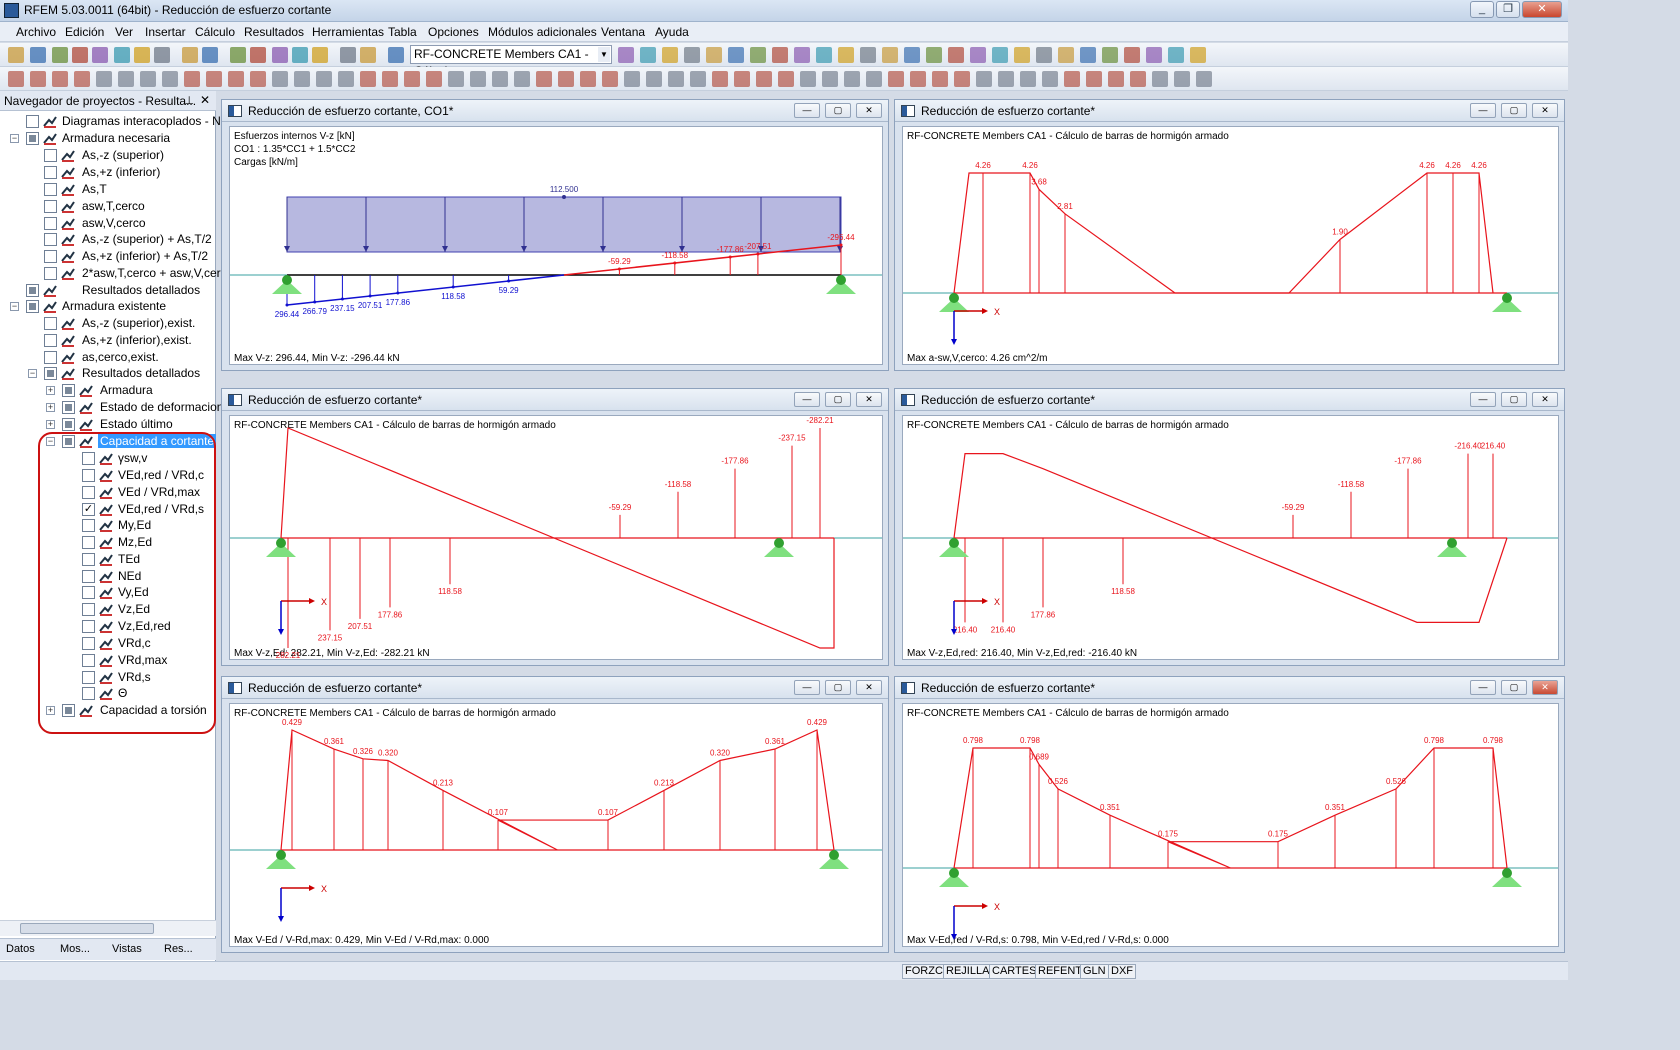 The width and height of the screenshot is (1680, 1050). I want to click on menu-insertar: Insertar, so click(165, 32).